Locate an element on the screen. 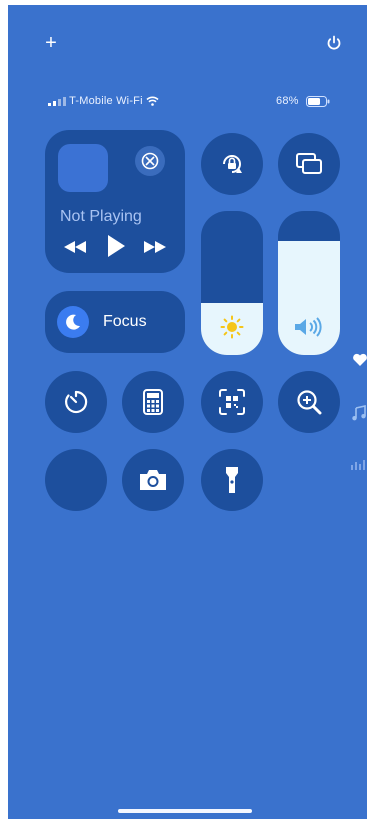 The image size is (372, 820). sun-icon is located at coordinates (232, 327).